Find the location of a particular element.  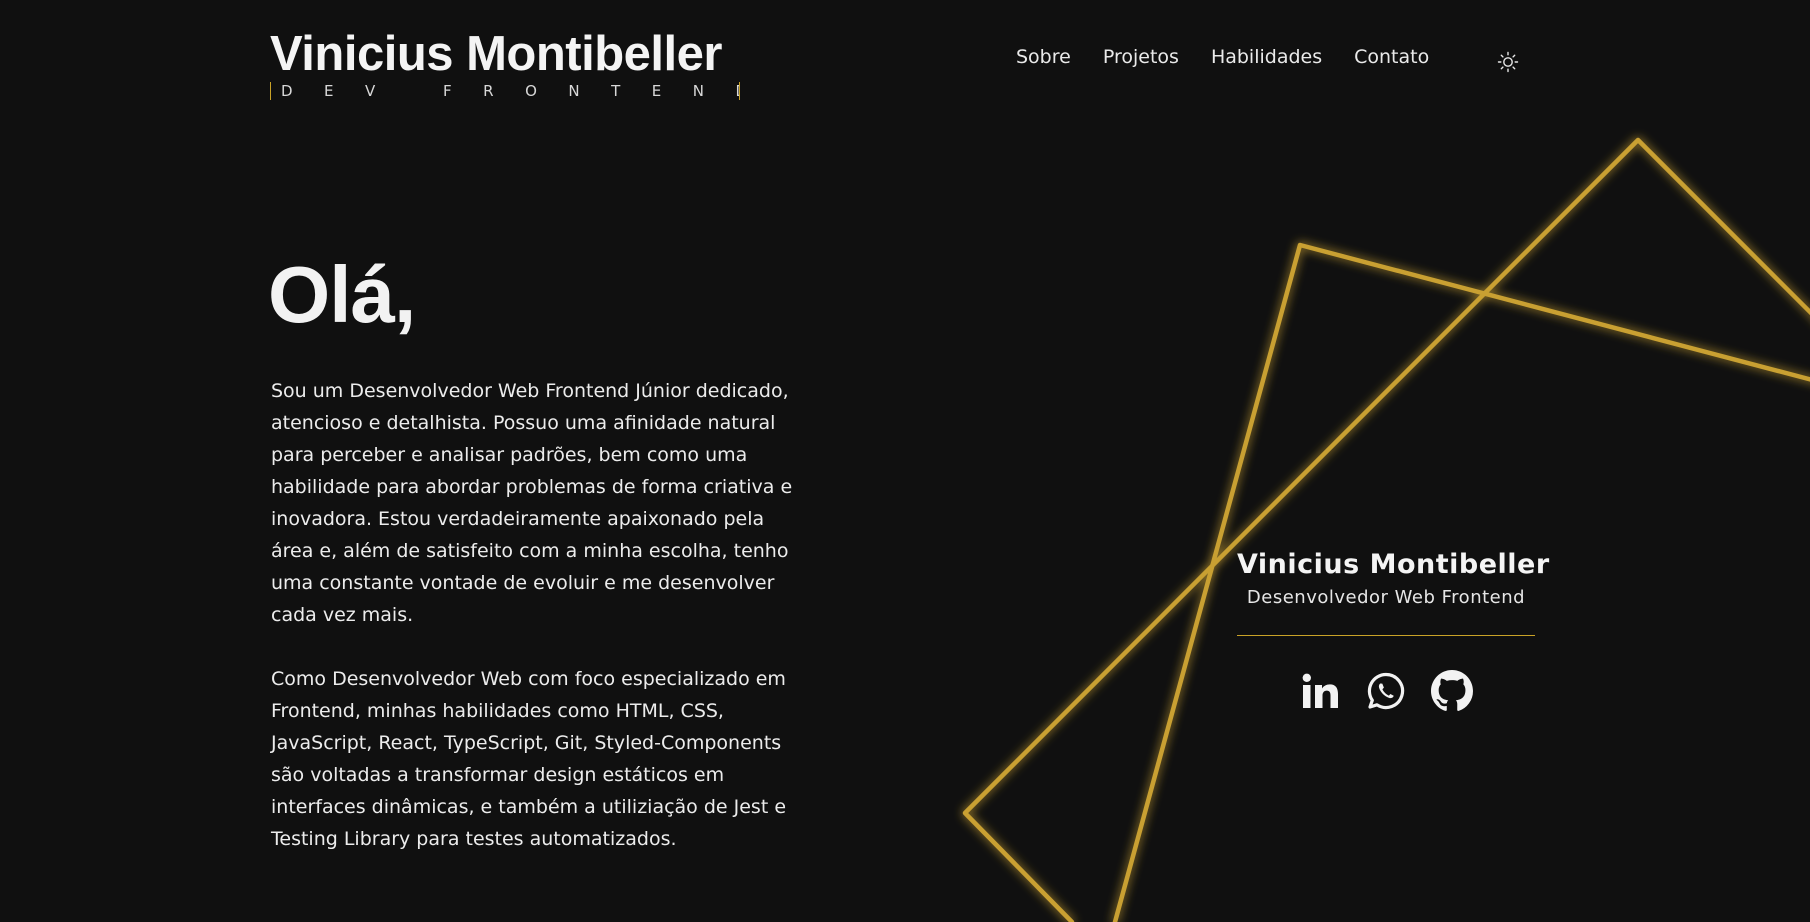

brand-subtitle: DEV FRONTEND is located at coordinates (505, 91).